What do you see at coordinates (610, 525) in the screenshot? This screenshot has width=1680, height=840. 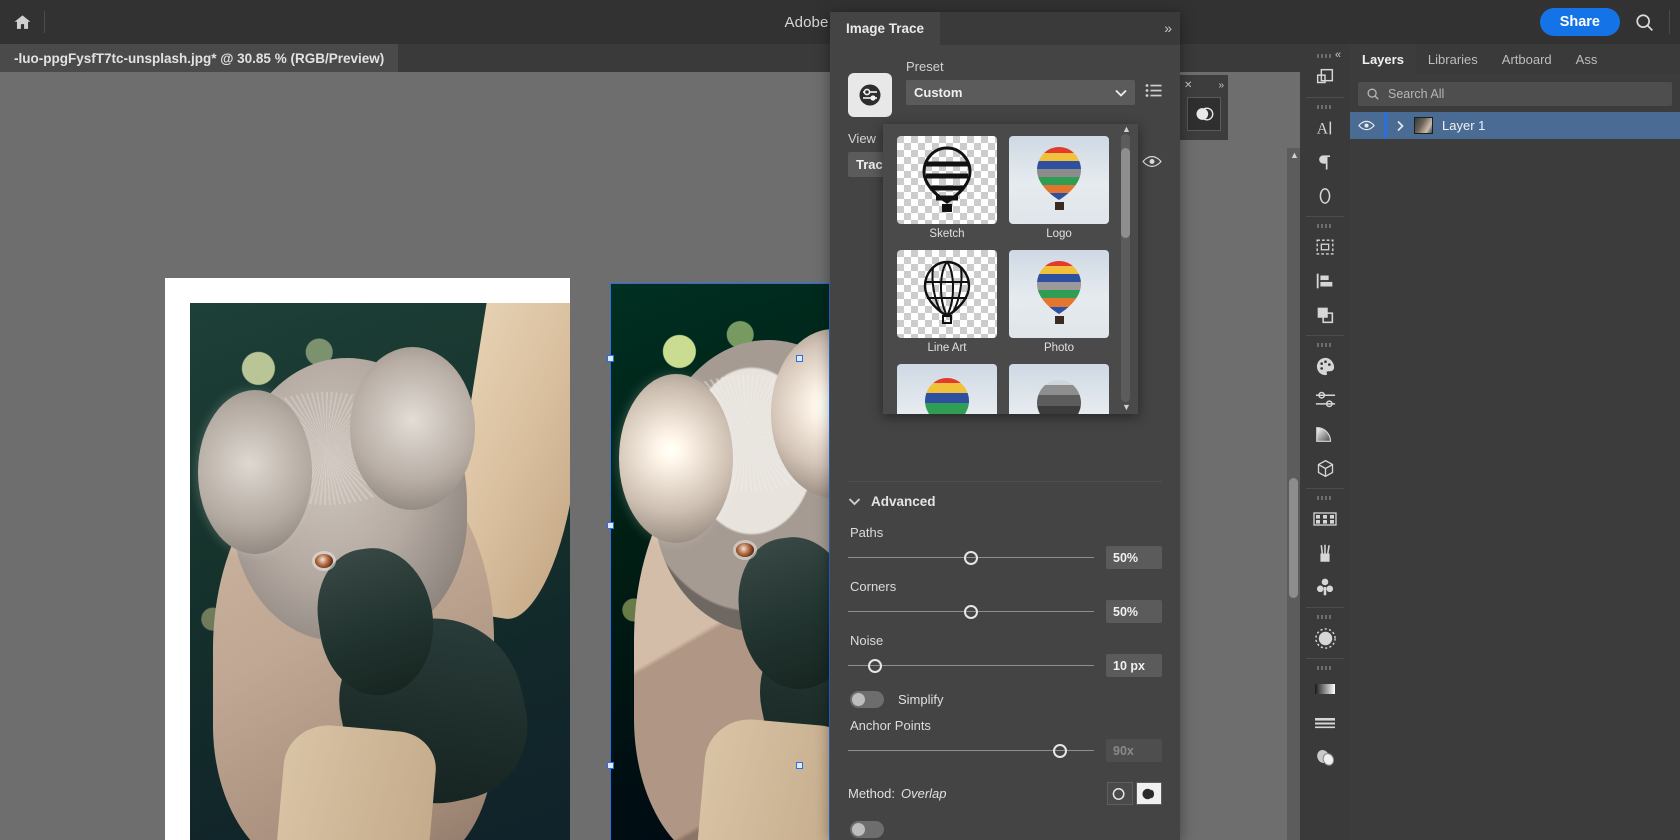 I see `selection-handle-middle-left` at bounding box center [610, 525].